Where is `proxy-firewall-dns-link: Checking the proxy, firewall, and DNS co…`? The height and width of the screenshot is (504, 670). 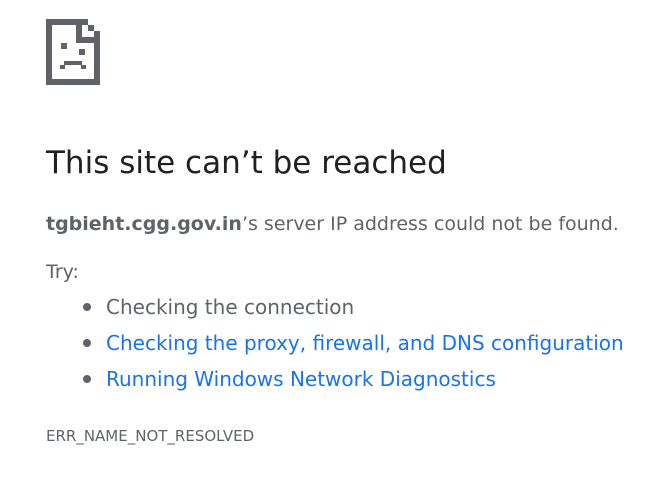
proxy-firewall-dns-link: Checking the proxy, firewall, and DNS co… is located at coordinates (365, 343).